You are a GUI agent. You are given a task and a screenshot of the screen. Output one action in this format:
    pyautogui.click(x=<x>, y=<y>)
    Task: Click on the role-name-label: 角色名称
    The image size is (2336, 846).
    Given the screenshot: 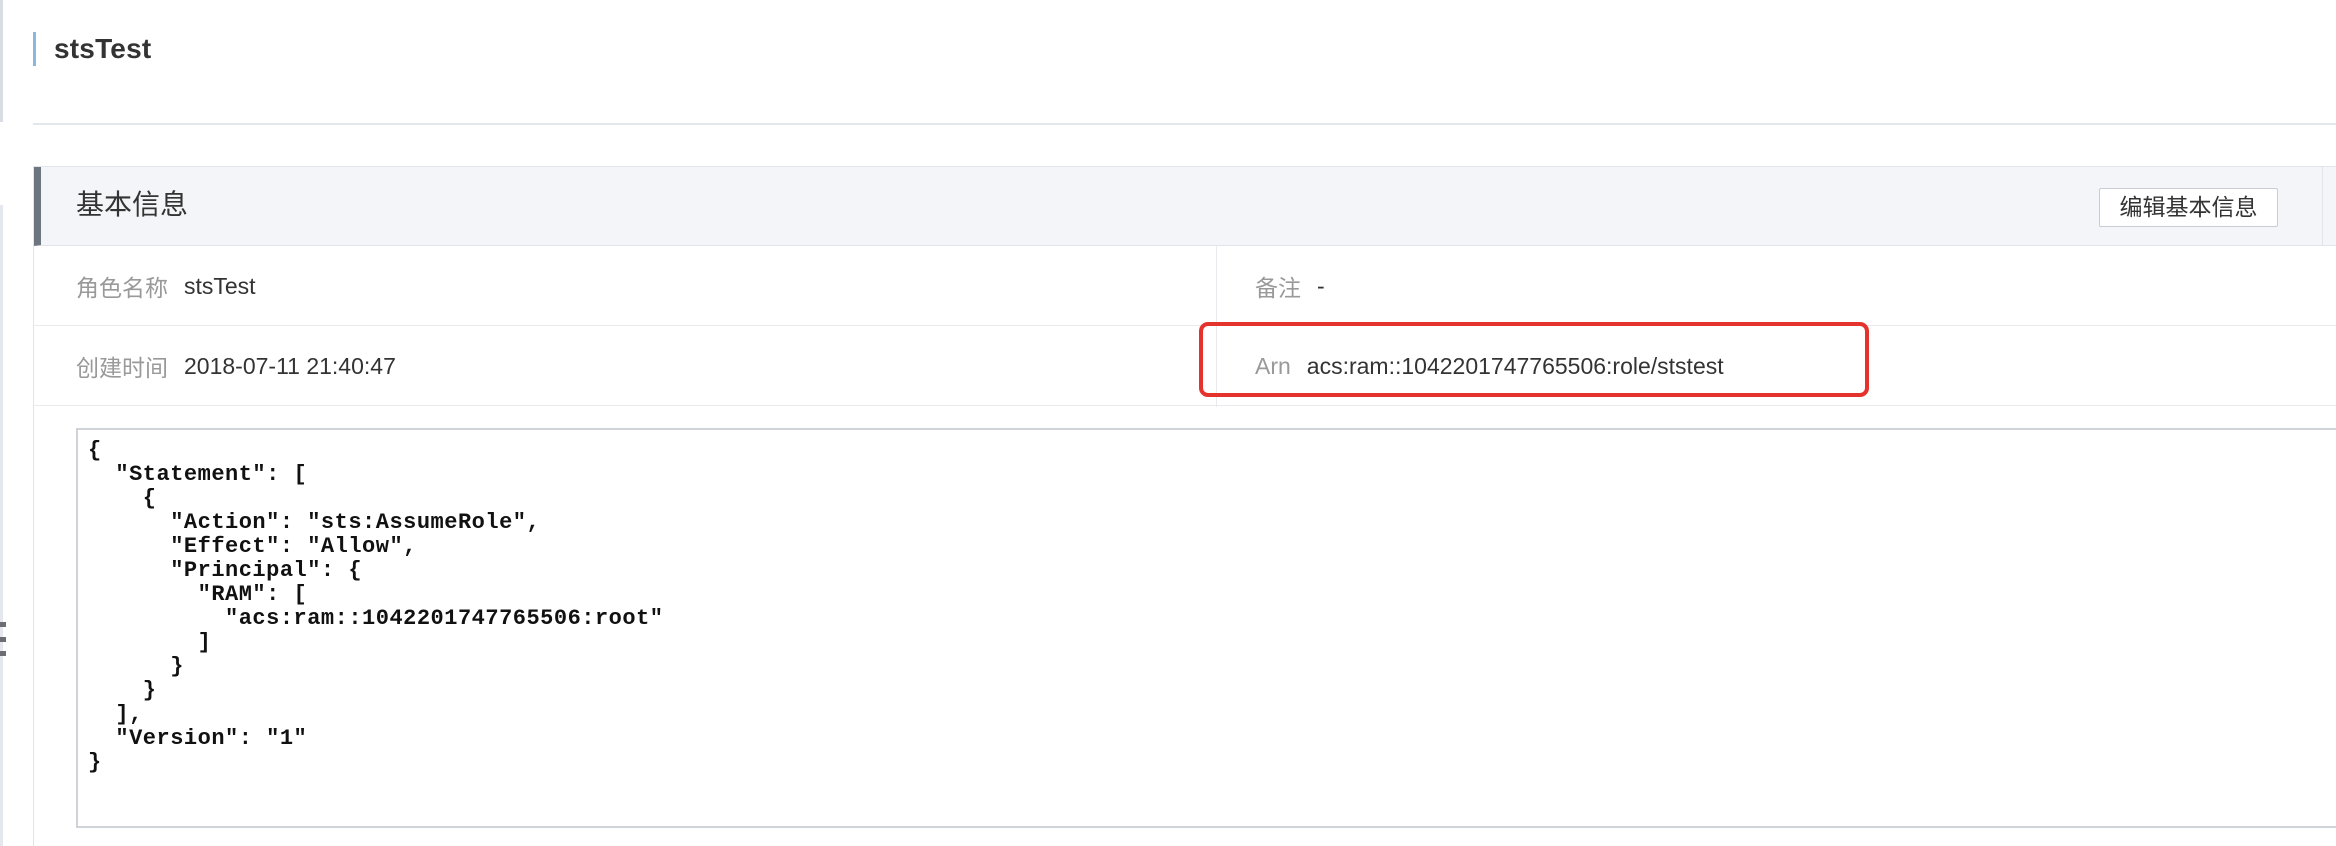 What is the action you would take?
    pyautogui.click(x=122, y=288)
    